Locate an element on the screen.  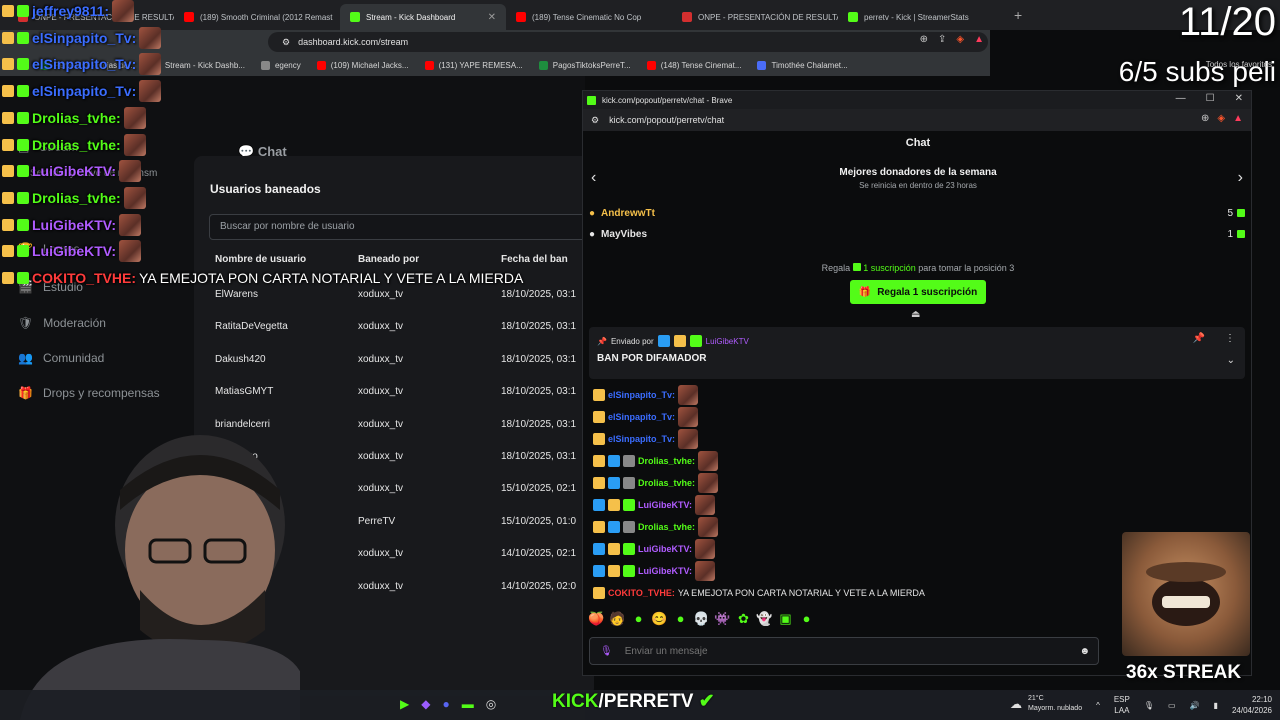
language-indicator: ESP LAA is located at coordinates (1122, 705).